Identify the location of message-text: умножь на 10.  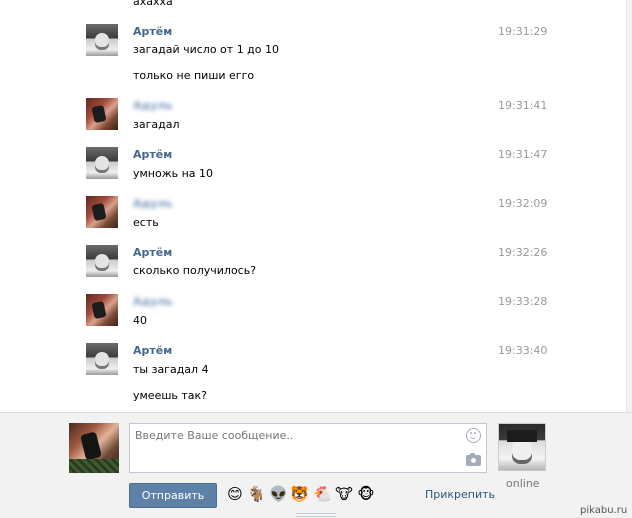
(173, 173).